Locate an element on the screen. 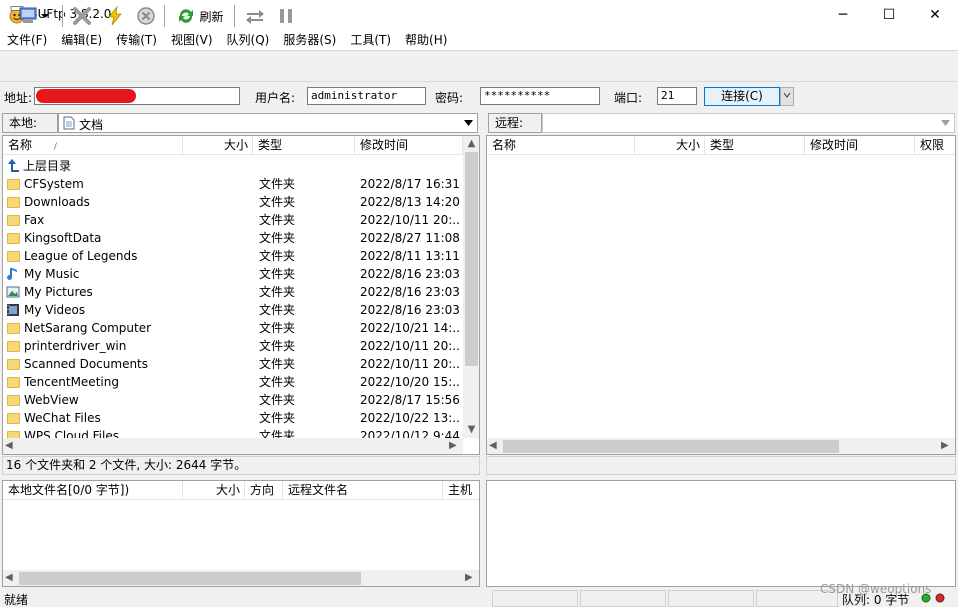 The height and width of the screenshot is (607, 958). col-modified-header: 修改时间 is located at coordinates (409, 145).